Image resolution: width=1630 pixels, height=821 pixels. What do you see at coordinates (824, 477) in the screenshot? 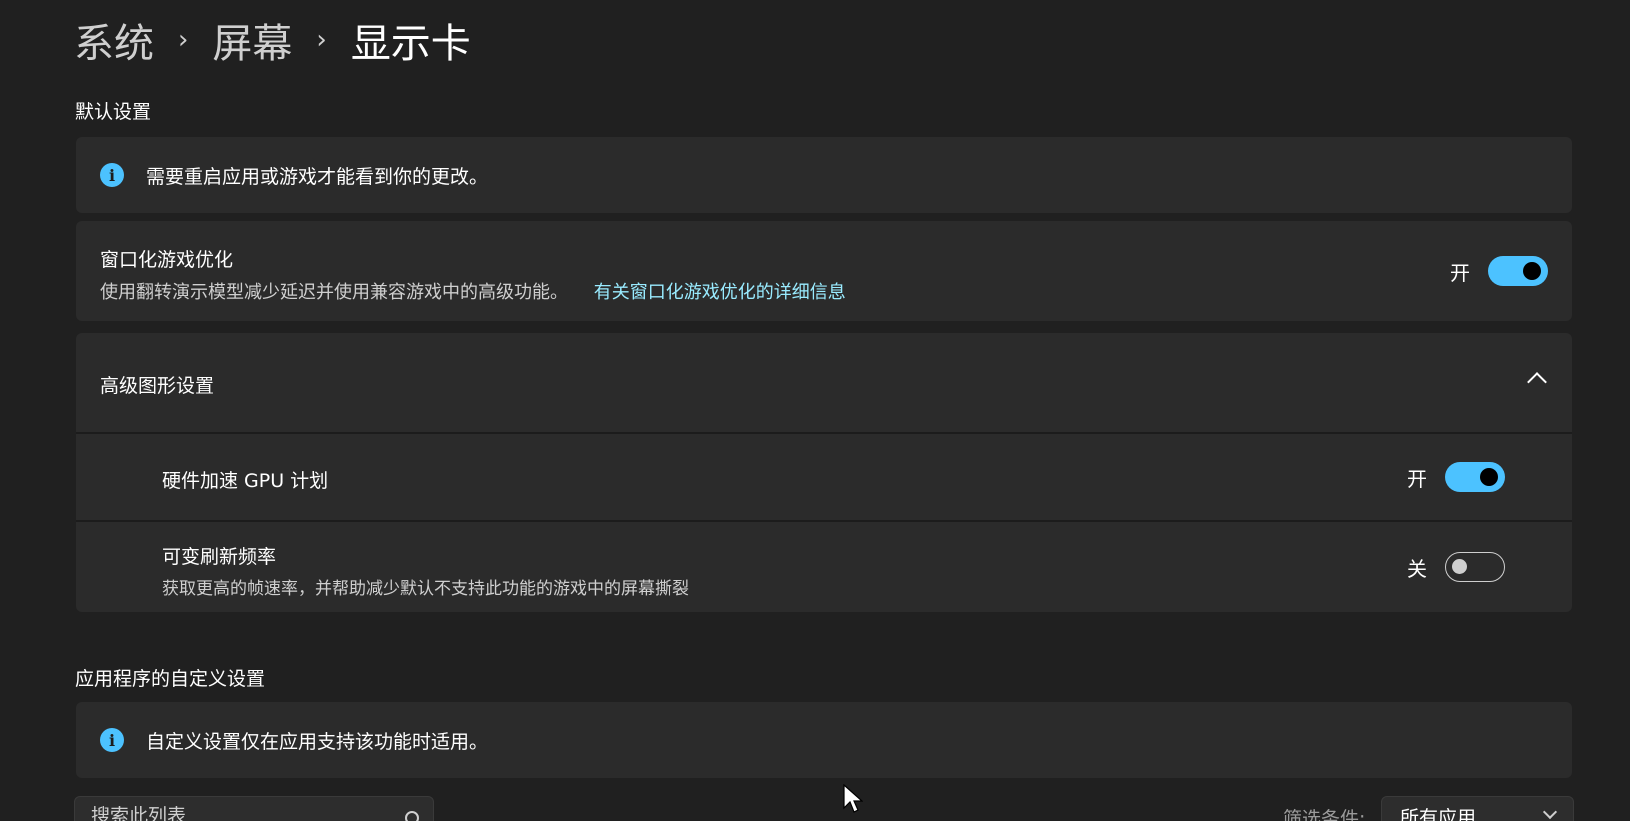
I see `gpu-scheduling-row: 硬件加速 GPU 计划 开` at bounding box center [824, 477].